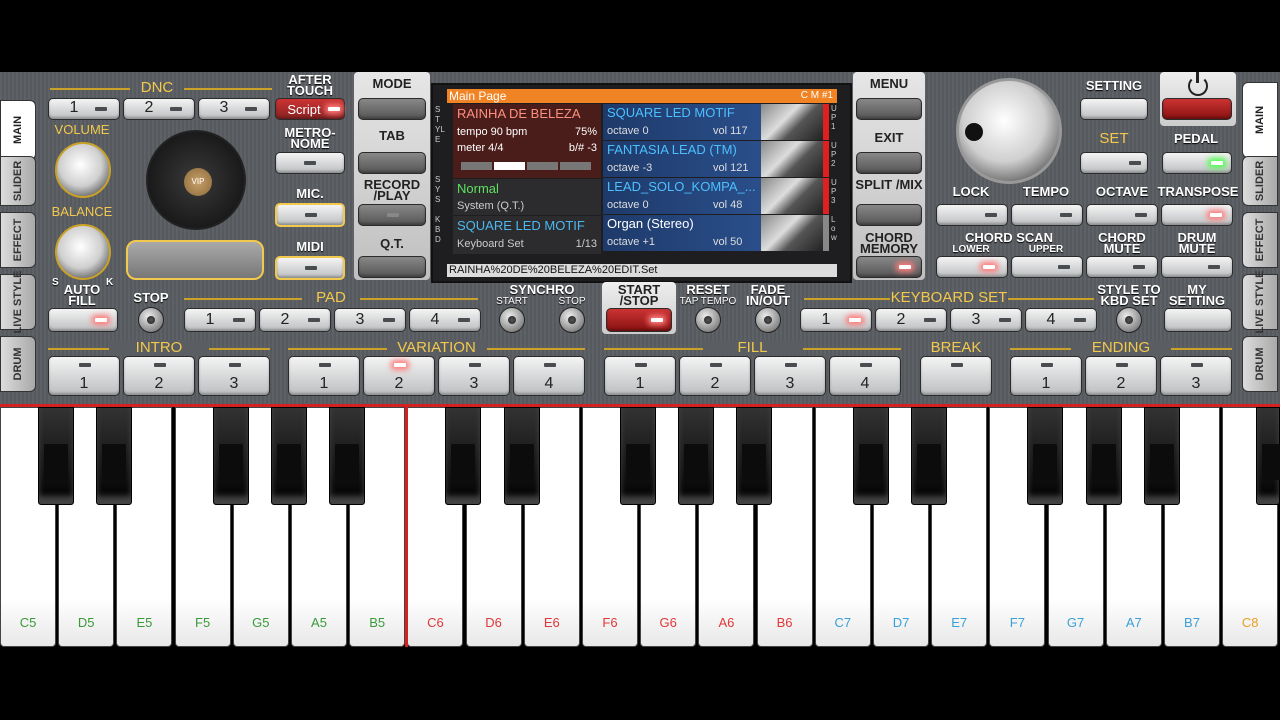 This screenshot has width=1280, height=720. Describe the element at coordinates (572, 320) in the screenshot. I see `sync-stop-button` at that location.